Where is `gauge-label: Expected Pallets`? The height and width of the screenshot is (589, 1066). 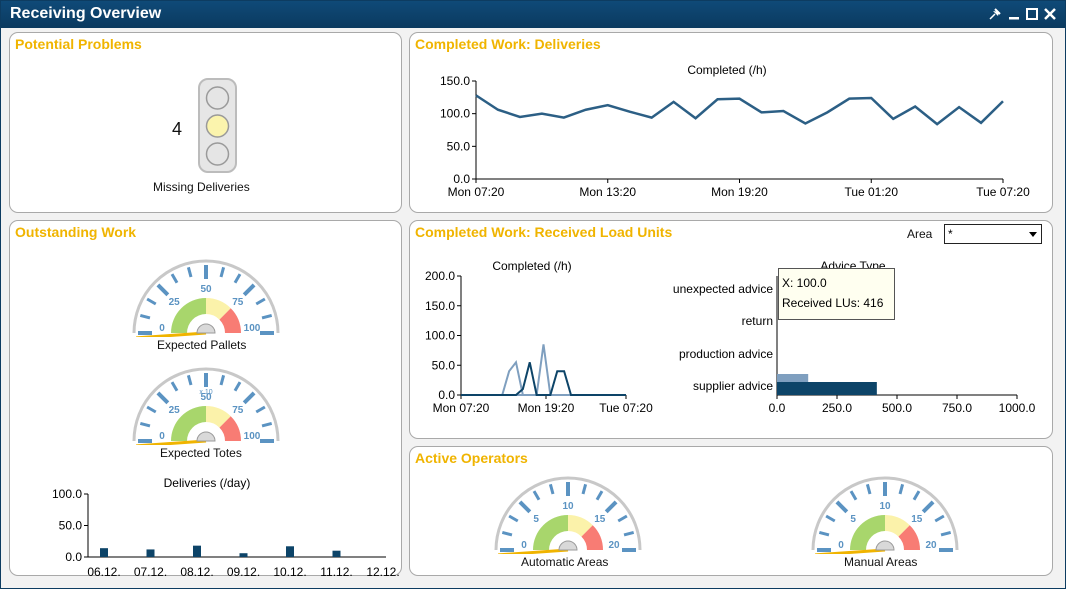
gauge-label: Expected Pallets is located at coordinates (202, 345).